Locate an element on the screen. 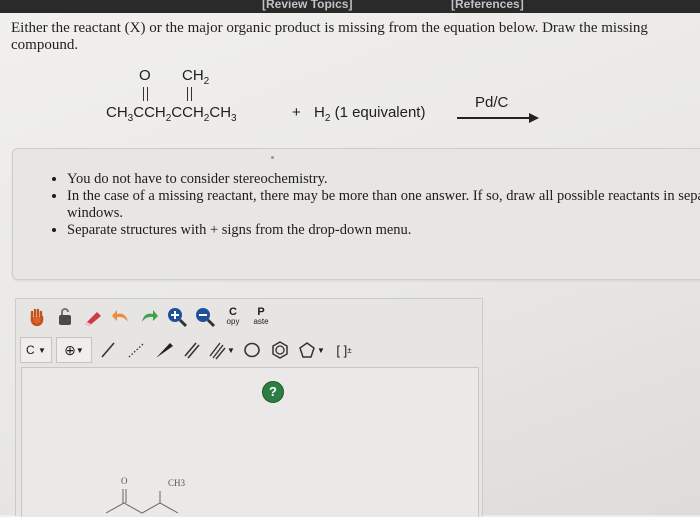 Image resolution: width=700 pixels, height=517 pixels. paste-text: aste is located at coordinates (261, 321).